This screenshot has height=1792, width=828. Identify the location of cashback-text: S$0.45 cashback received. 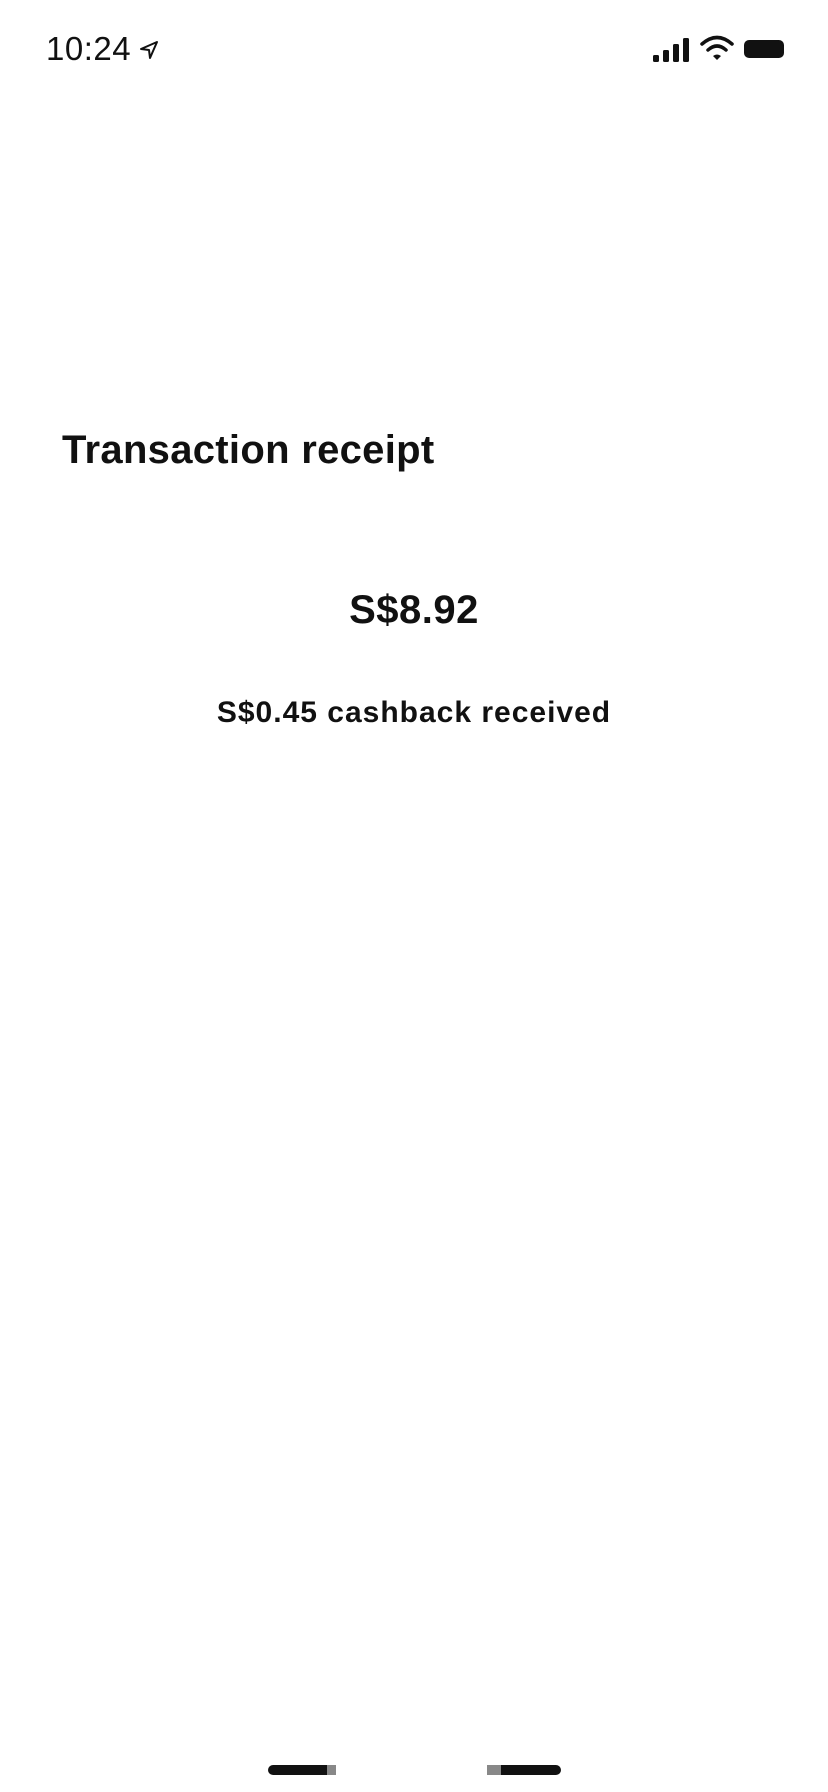
(414, 712).